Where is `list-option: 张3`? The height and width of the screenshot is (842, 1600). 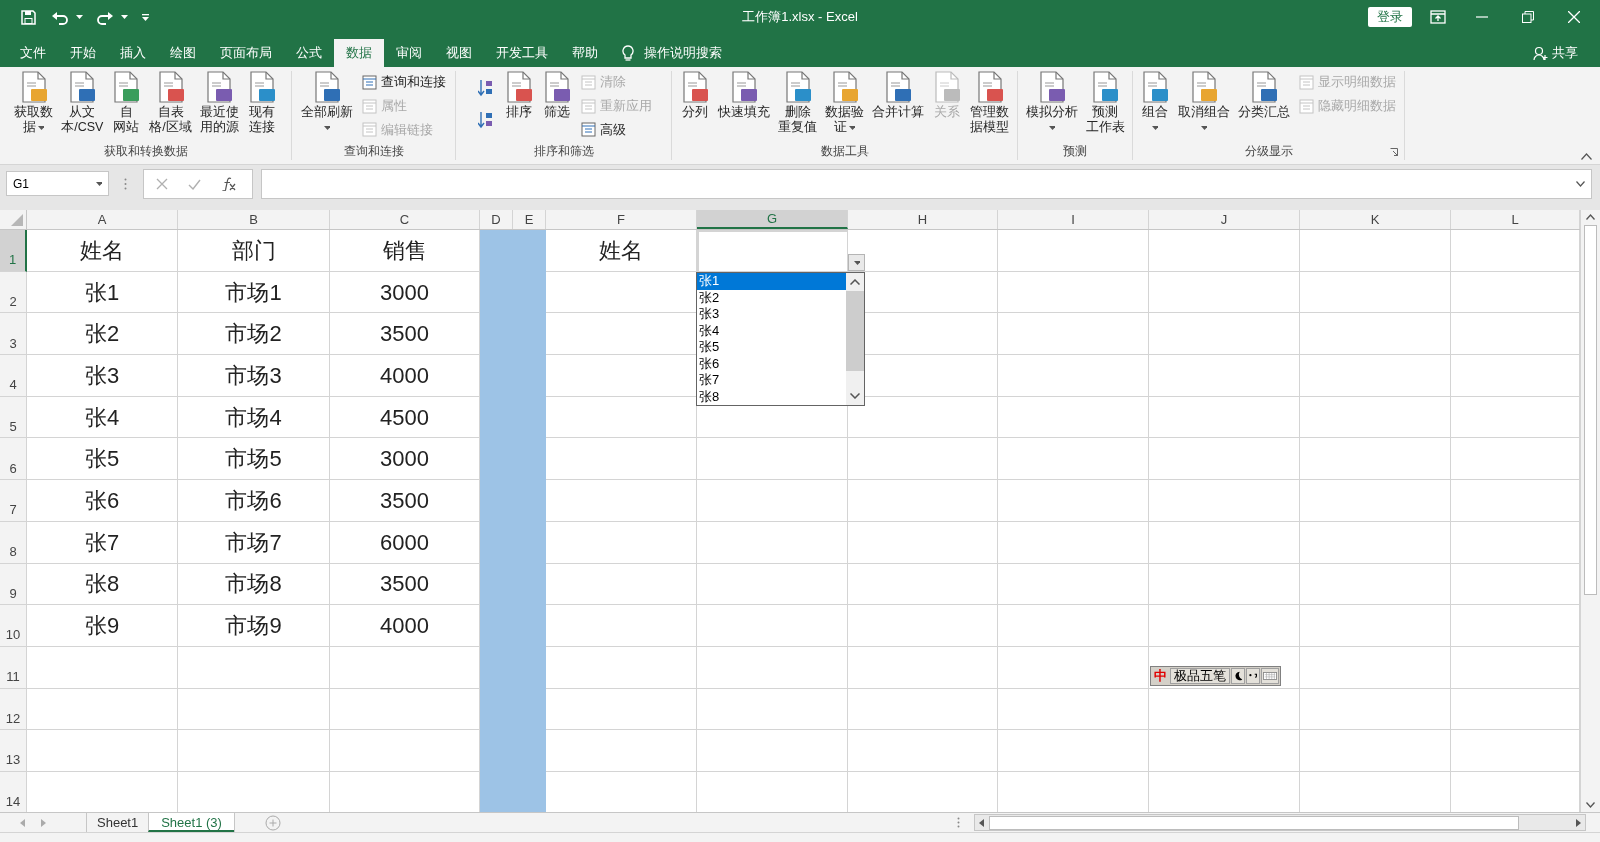
list-option: 张3 is located at coordinates (771, 314).